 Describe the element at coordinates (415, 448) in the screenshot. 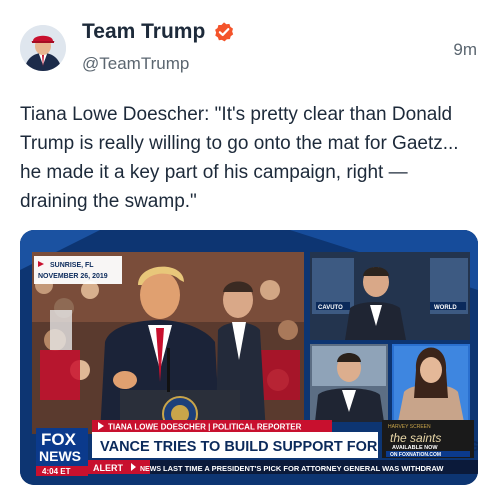

I see `promo-sub: AVAILABLE NOW` at that location.